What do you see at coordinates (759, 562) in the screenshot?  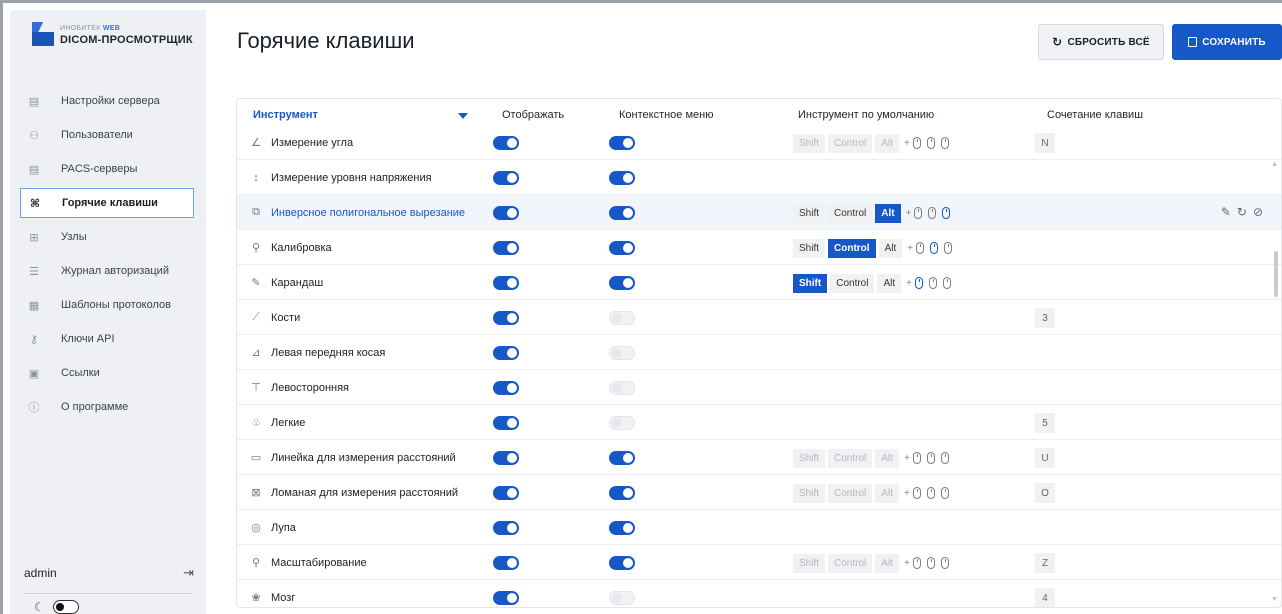 I see `table-row: ⚲ Масштабирование Shift Control Alt + Z` at bounding box center [759, 562].